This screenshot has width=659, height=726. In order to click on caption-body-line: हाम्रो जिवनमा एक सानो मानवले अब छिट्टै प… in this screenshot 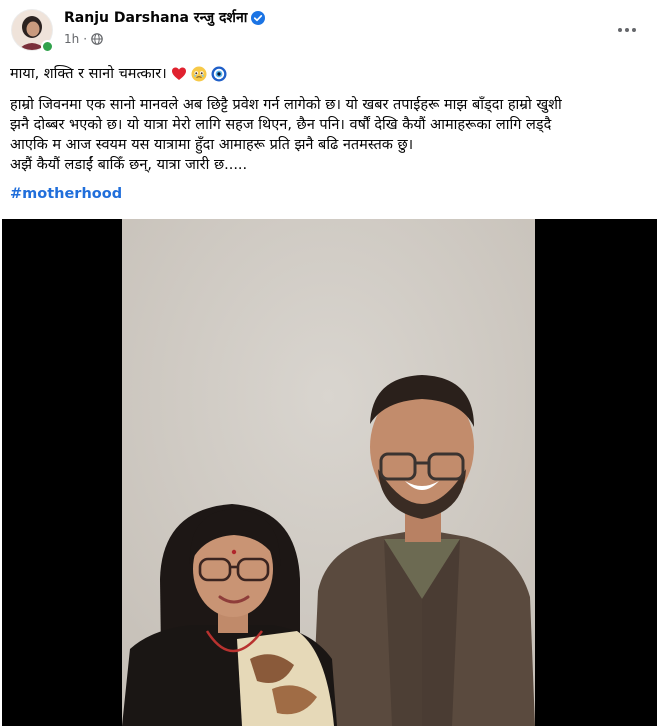, I will do `click(286, 105)`.